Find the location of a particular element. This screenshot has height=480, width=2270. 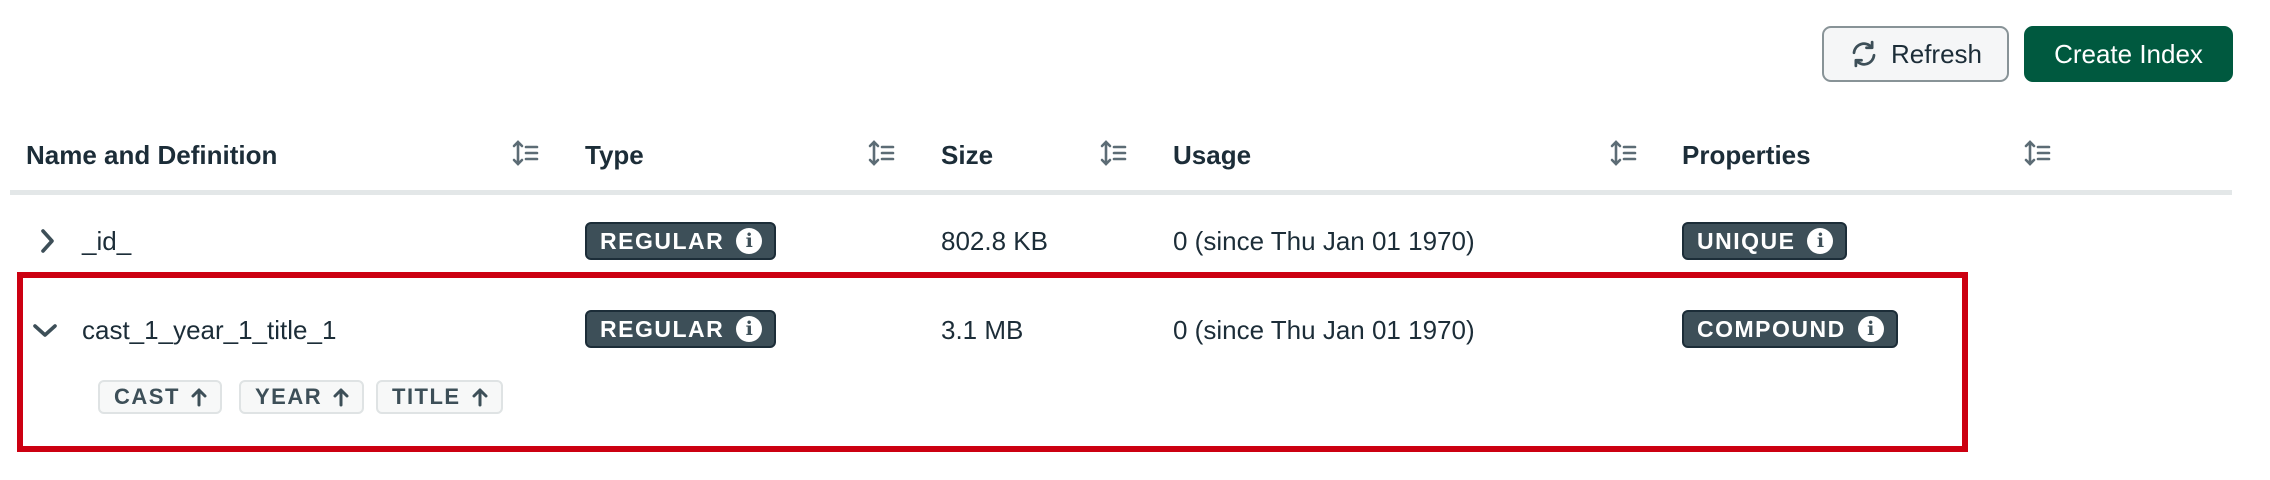

chevron-right-icon is located at coordinates (47, 241).